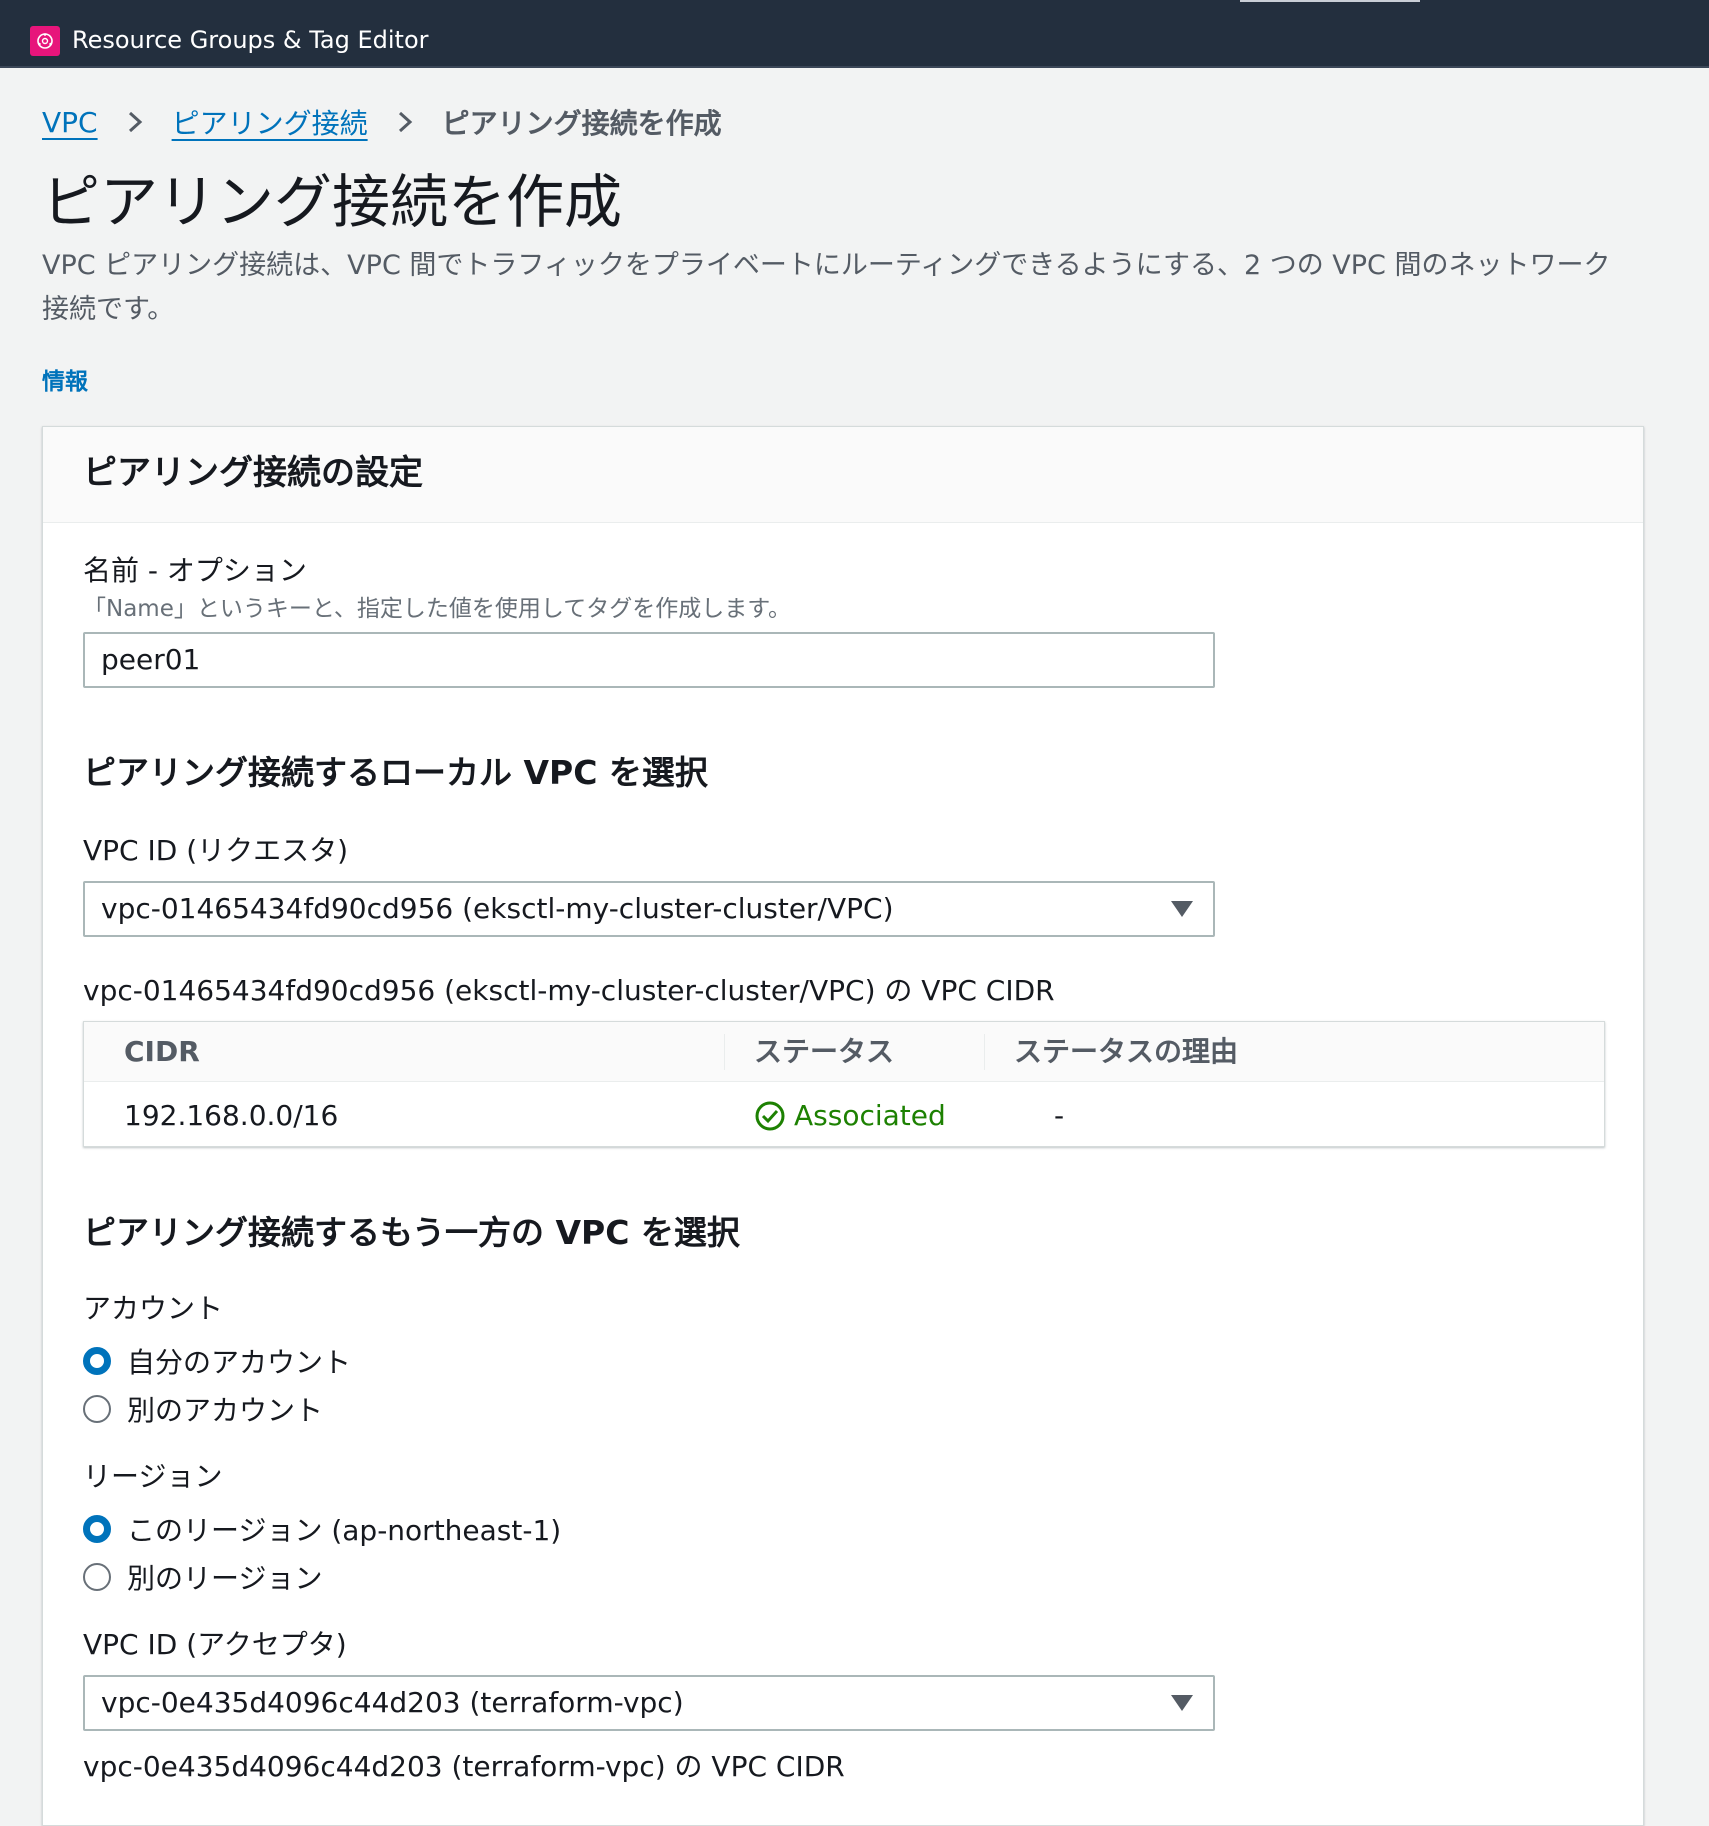  I want to click on breadcrumb: VPC ピアリング接続 ピアリング接続を作成, so click(382, 122).